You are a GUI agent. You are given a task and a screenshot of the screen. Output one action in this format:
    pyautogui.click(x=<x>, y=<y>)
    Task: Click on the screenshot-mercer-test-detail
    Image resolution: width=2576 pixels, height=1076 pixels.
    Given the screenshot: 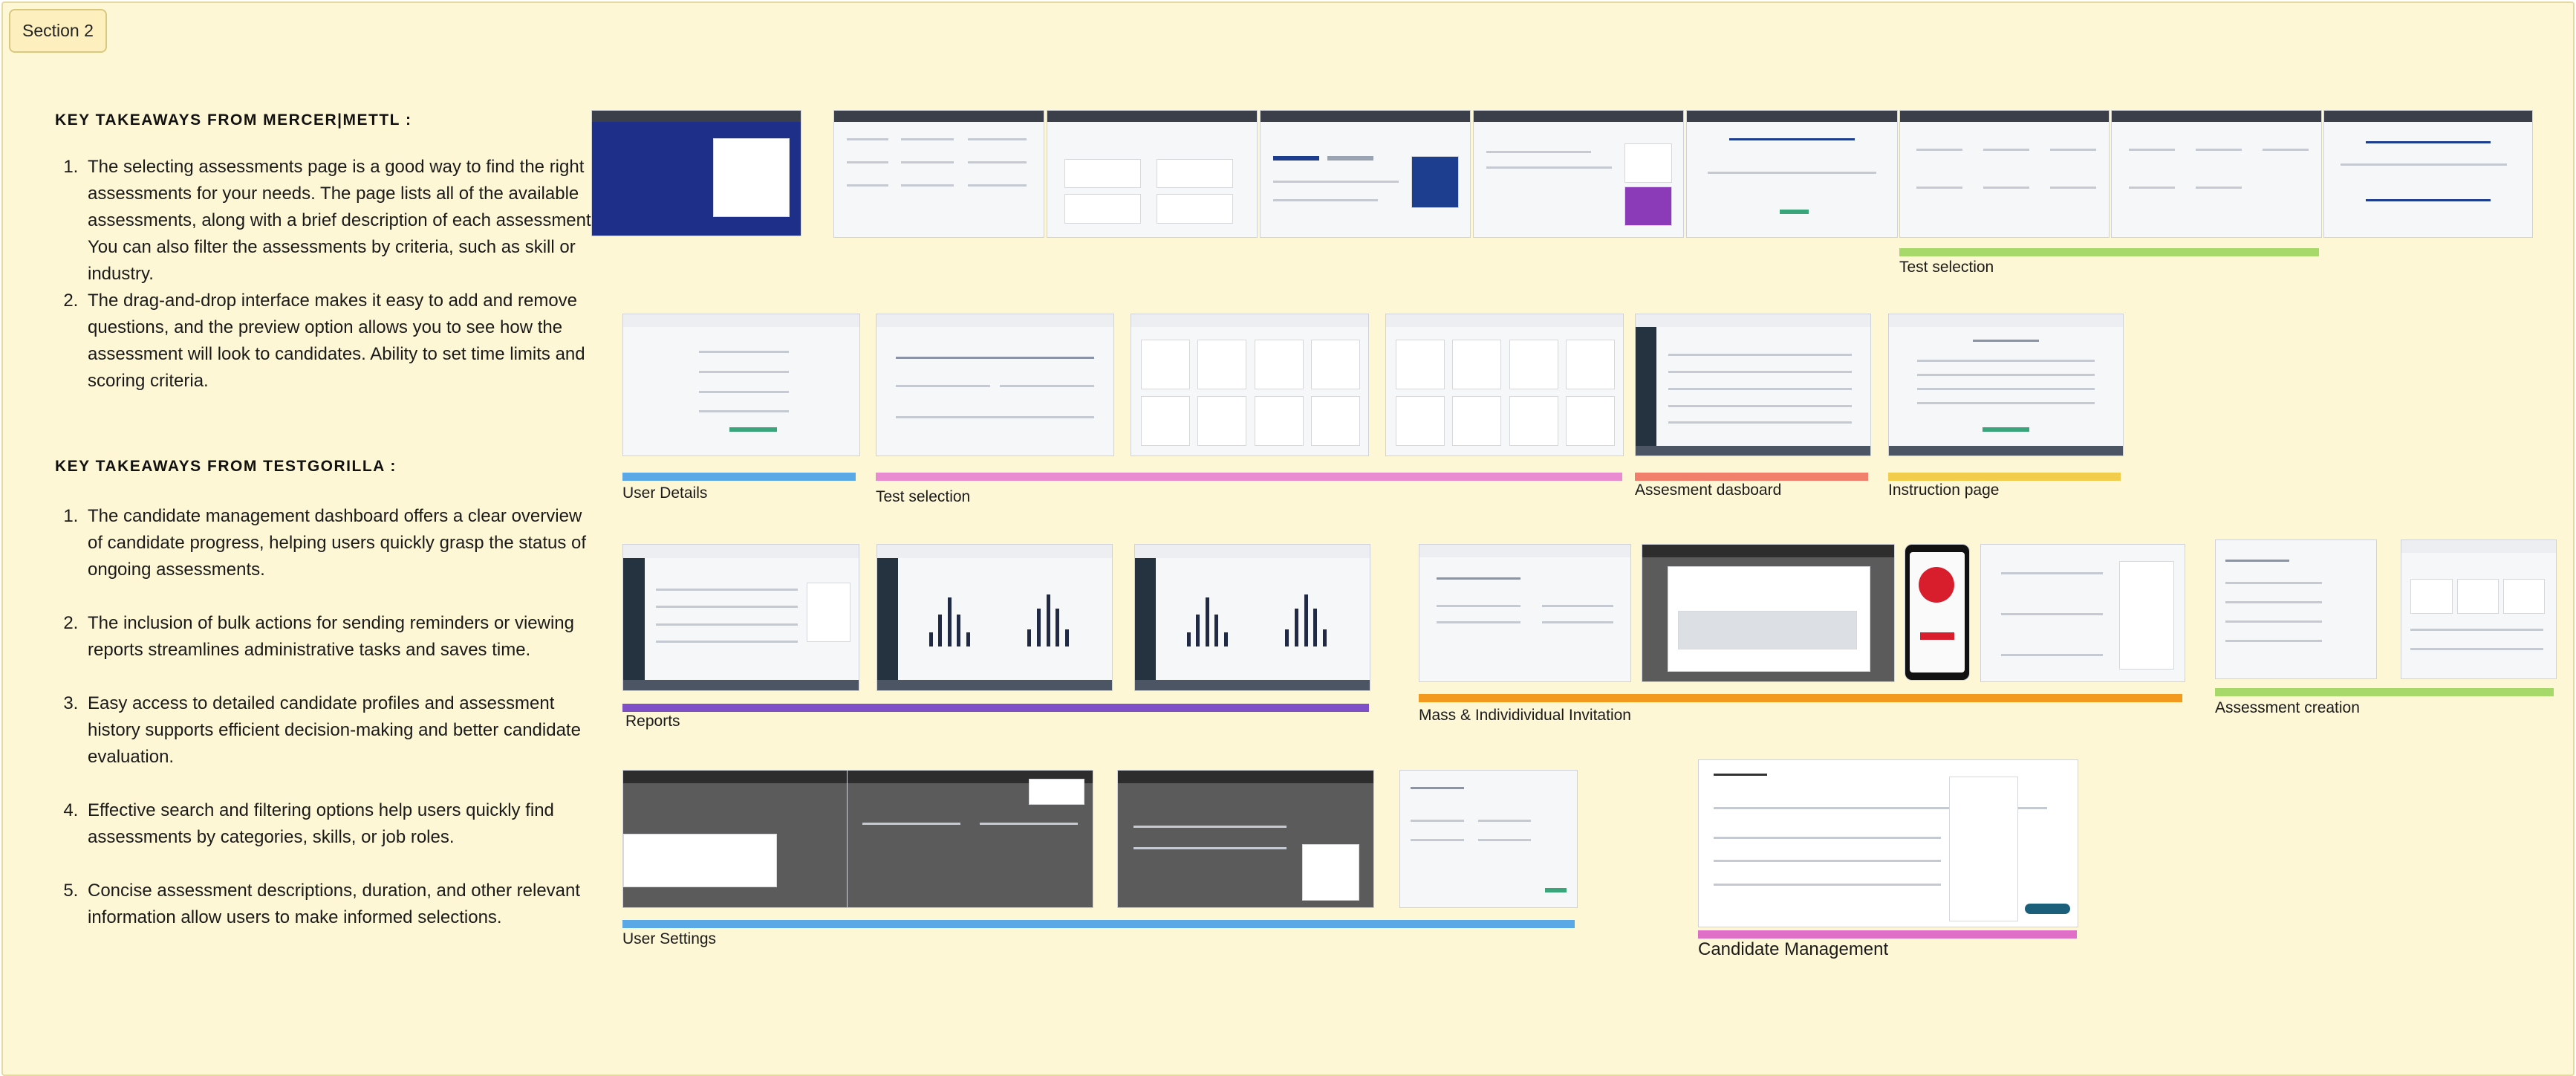 What is the action you would take?
    pyautogui.click(x=1579, y=174)
    